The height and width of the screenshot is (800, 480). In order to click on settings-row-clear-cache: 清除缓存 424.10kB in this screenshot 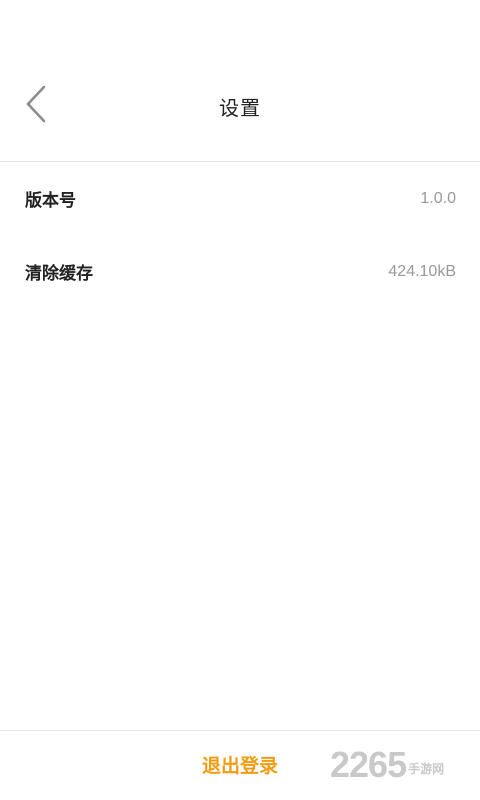, I will do `click(240, 271)`.